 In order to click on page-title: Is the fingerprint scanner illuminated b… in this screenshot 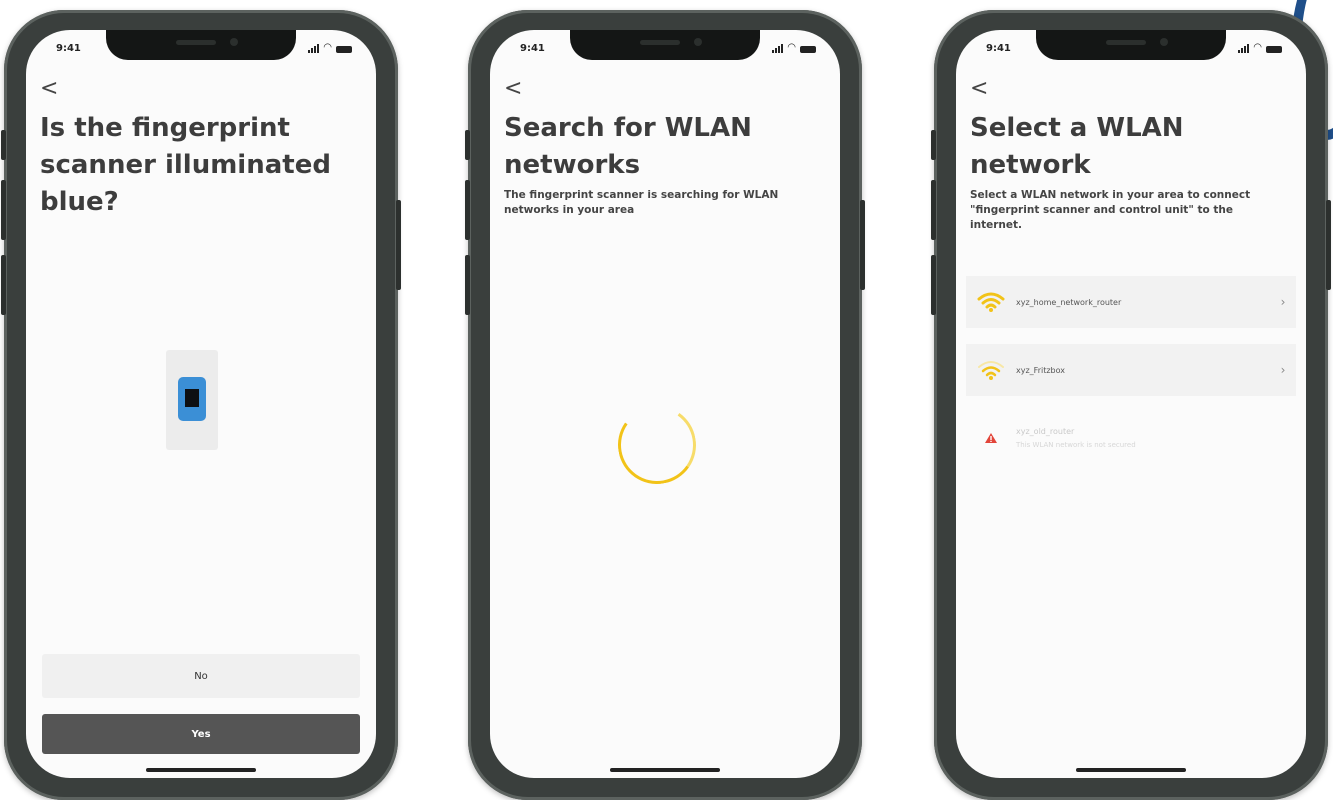, I will do `click(185, 165)`.